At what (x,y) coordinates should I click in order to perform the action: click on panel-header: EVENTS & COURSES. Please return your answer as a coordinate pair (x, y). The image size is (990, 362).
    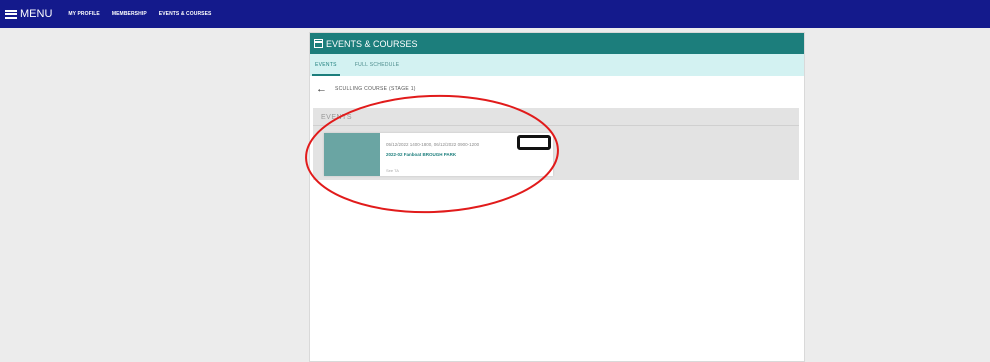
    Looking at the image, I should click on (557, 43).